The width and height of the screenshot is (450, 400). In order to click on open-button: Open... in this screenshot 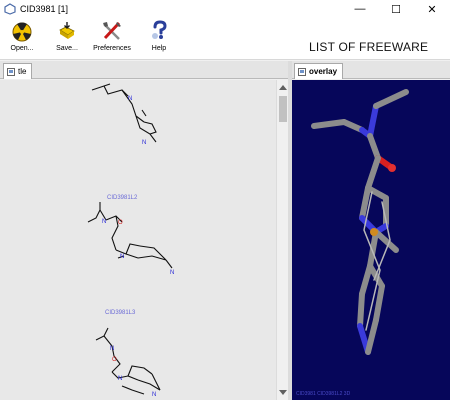, I will do `click(22, 36)`.